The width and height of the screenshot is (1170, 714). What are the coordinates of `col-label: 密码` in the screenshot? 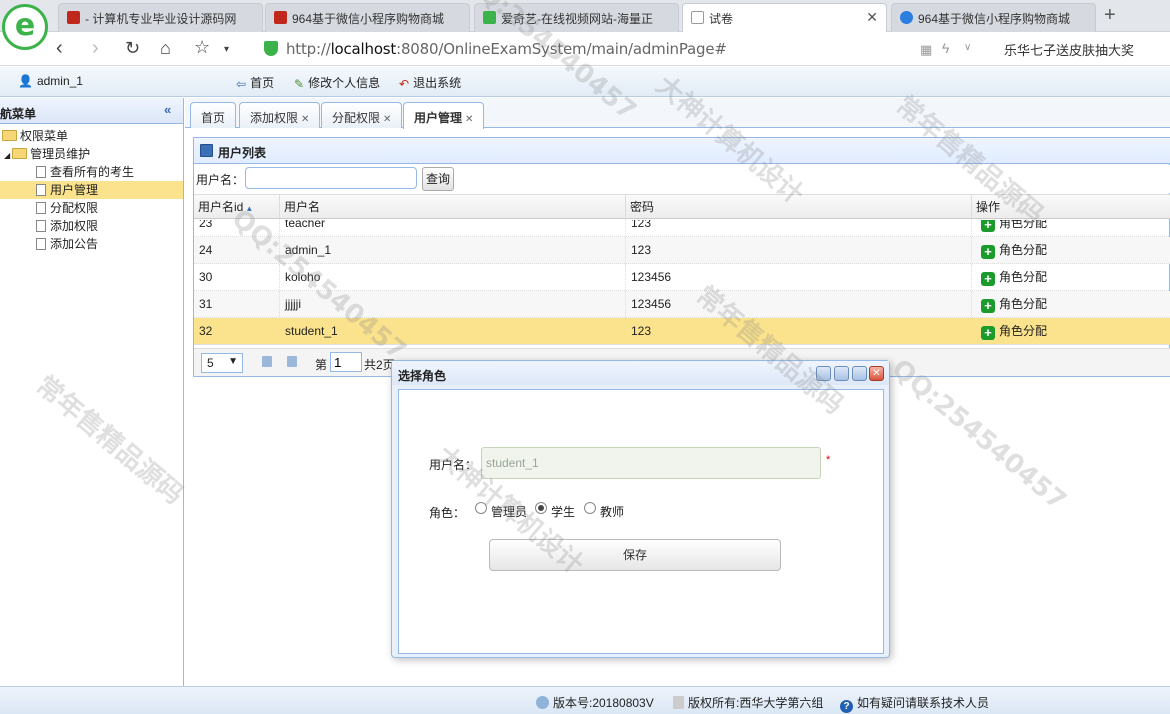 It's located at (642, 207).